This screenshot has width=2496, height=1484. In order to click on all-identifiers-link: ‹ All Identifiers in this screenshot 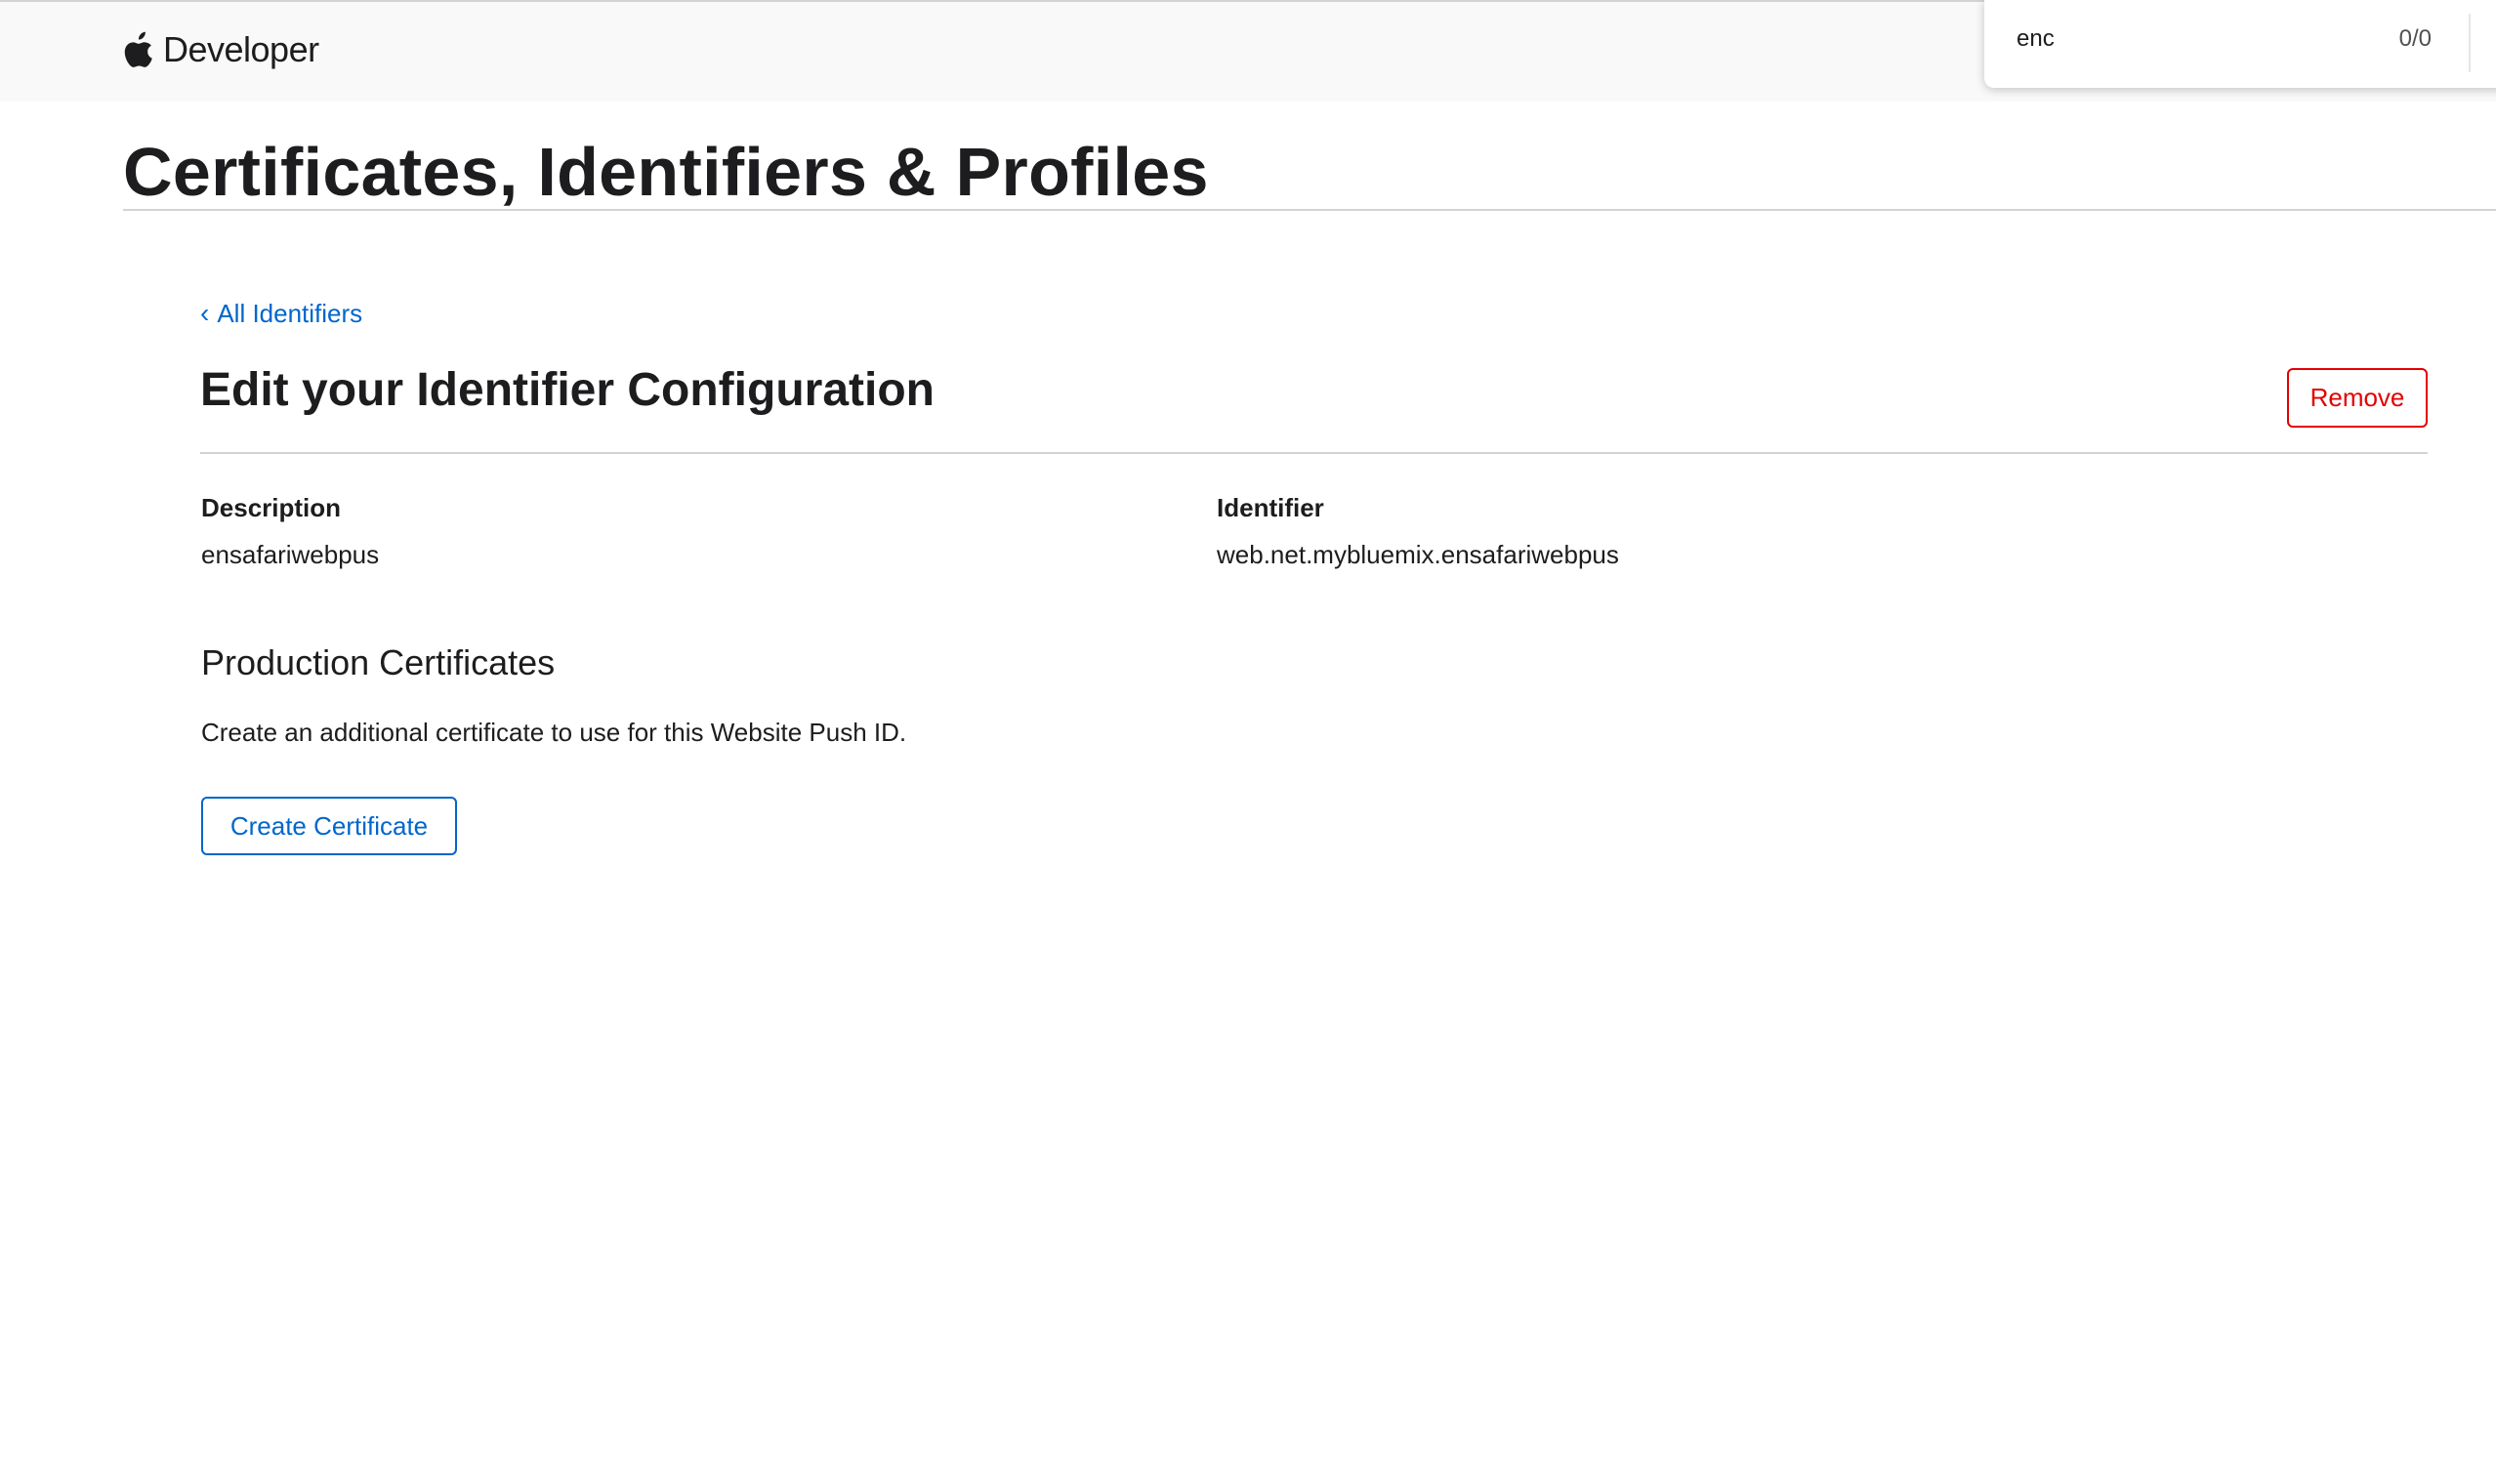, I will do `click(281, 313)`.